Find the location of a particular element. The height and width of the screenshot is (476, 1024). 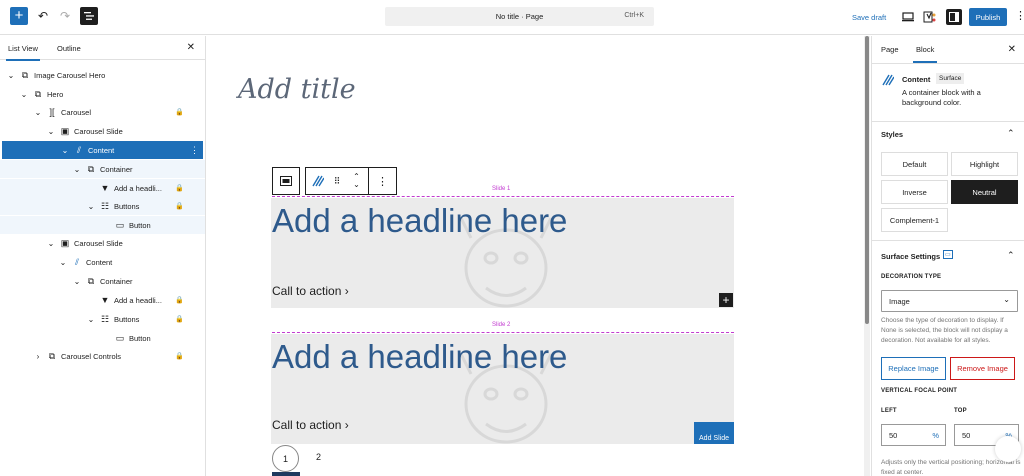

canvas-scrollbar is located at coordinates (867, 256).